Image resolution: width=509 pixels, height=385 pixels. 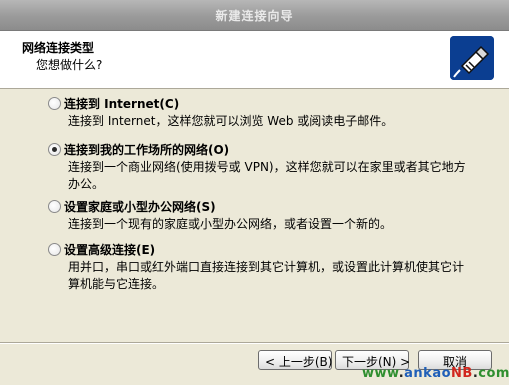 What do you see at coordinates (231, 121) in the screenshot?
I see `option-description: 连接到 Internet，这样您就可以浏览 Web 或阅读电子邮件。` at bounding box center [231, 121].